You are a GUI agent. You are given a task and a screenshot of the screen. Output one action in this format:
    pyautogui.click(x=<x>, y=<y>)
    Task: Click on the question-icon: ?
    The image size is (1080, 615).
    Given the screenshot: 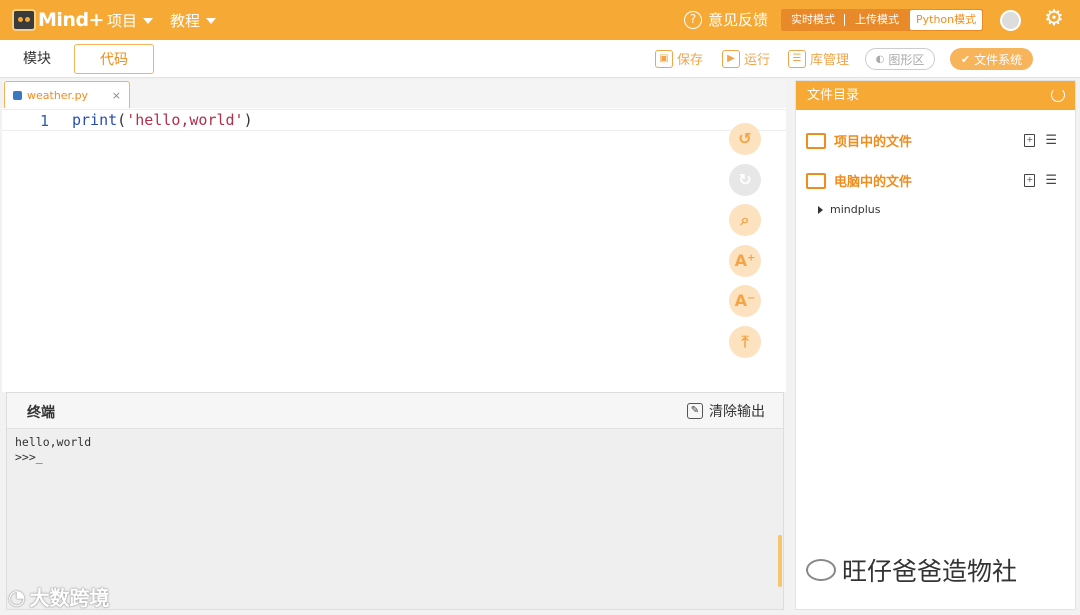 What is the action you would take?
    pyautogui.click(x=693, y=19)
    